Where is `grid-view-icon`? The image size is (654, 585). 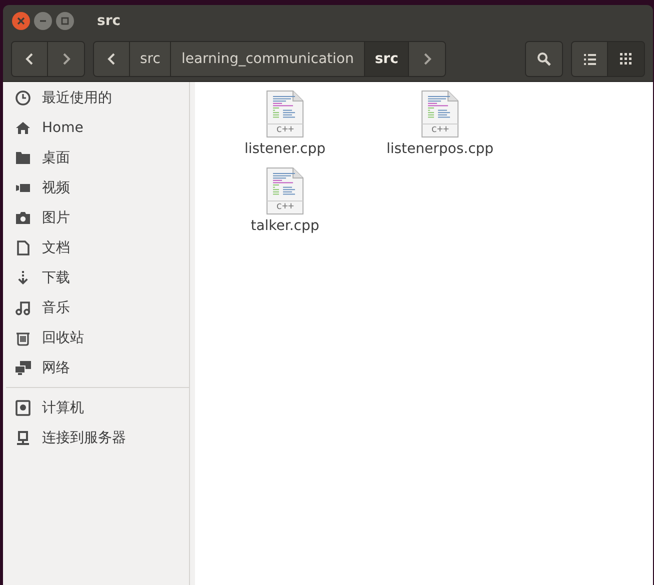 grid-view-icon is located at coordinates (626, 59).